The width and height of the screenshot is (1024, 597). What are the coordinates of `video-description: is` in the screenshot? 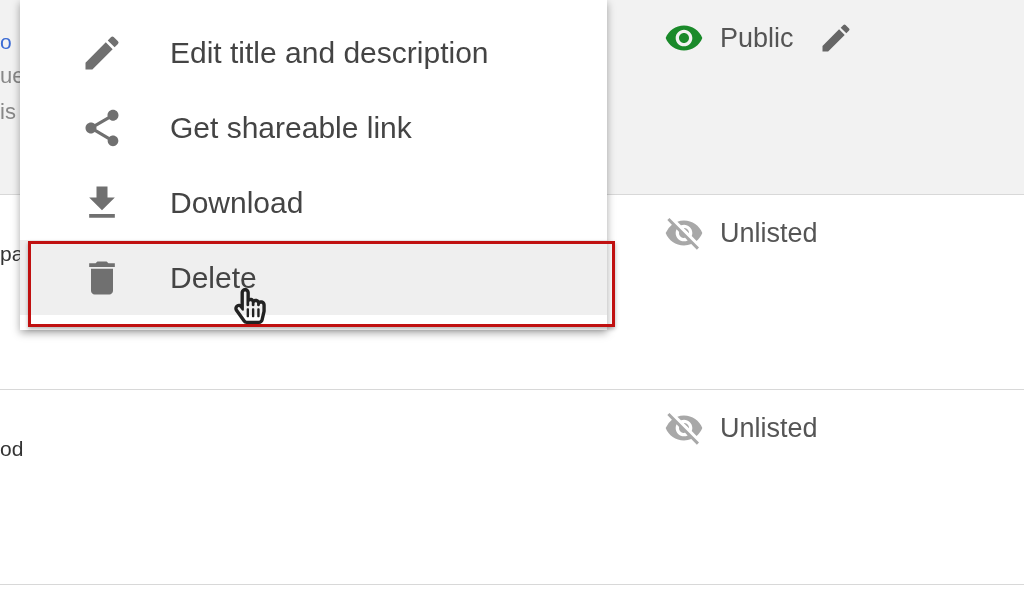 It's located at (8, 112).